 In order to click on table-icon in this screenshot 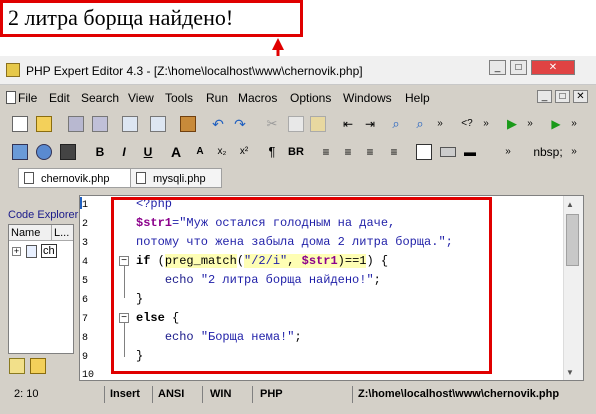, I will do `click(424, 152)`.